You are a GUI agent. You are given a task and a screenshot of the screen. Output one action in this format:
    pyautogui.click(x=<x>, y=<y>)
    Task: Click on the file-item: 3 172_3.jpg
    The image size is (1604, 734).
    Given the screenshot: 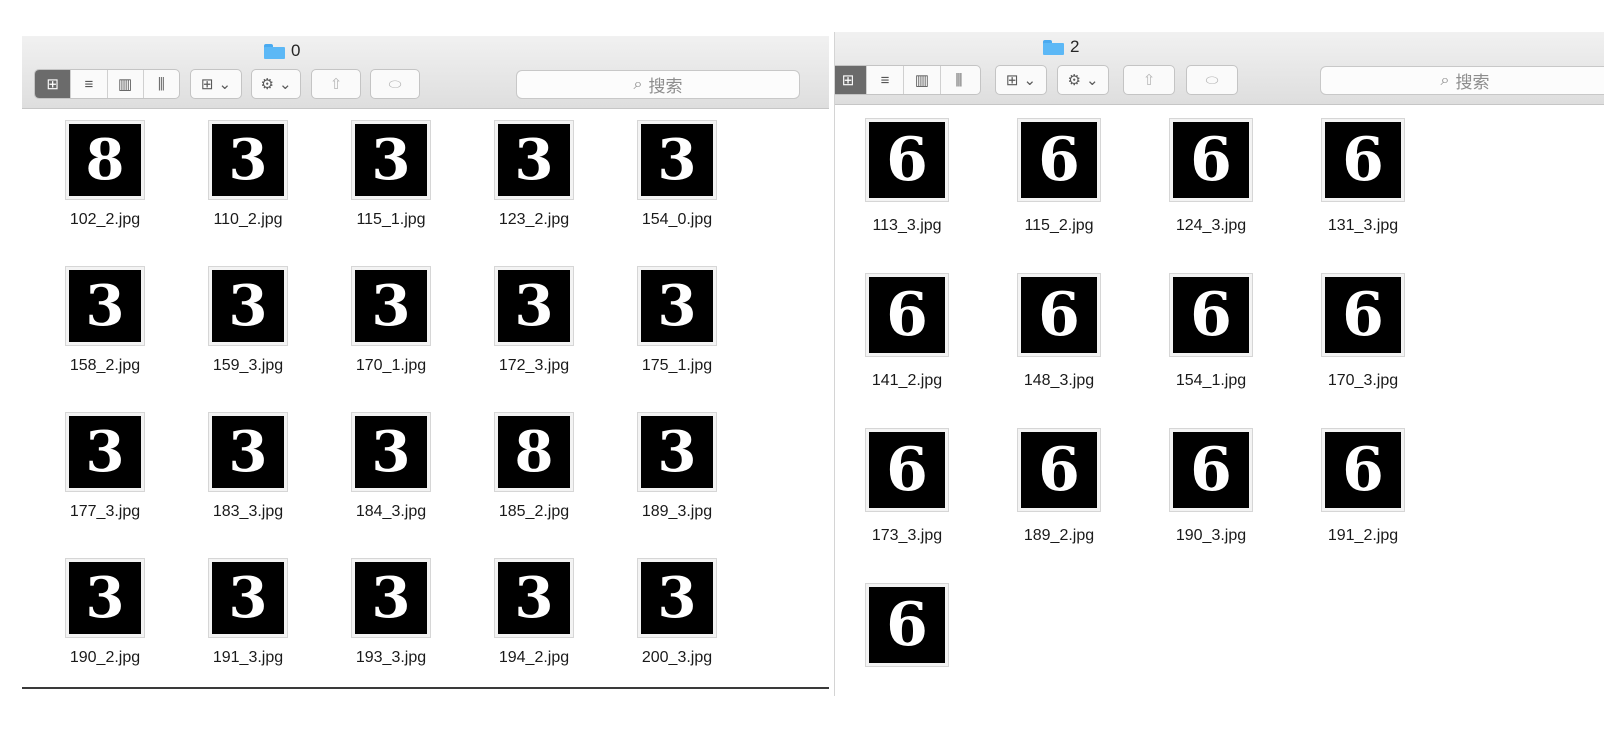 What is the action you would take?
    pyautogui.click(x=534, y=321)
    